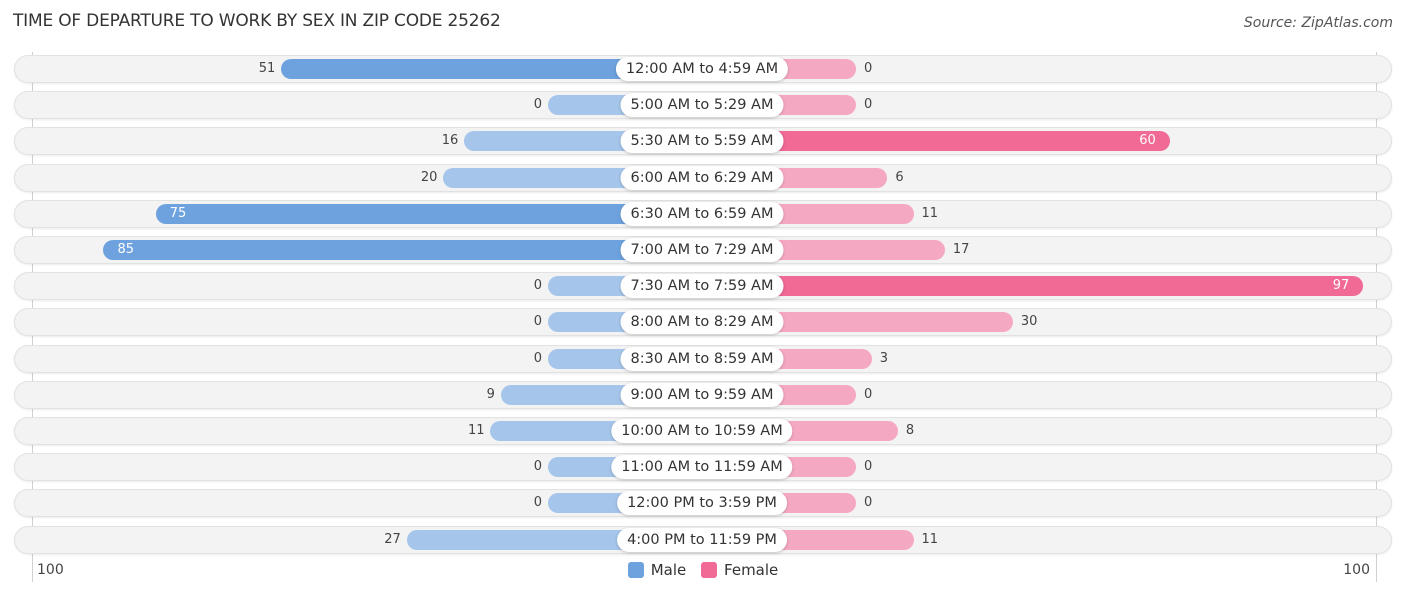  I want to click on legend-item-female: Female, so click(739, 570).